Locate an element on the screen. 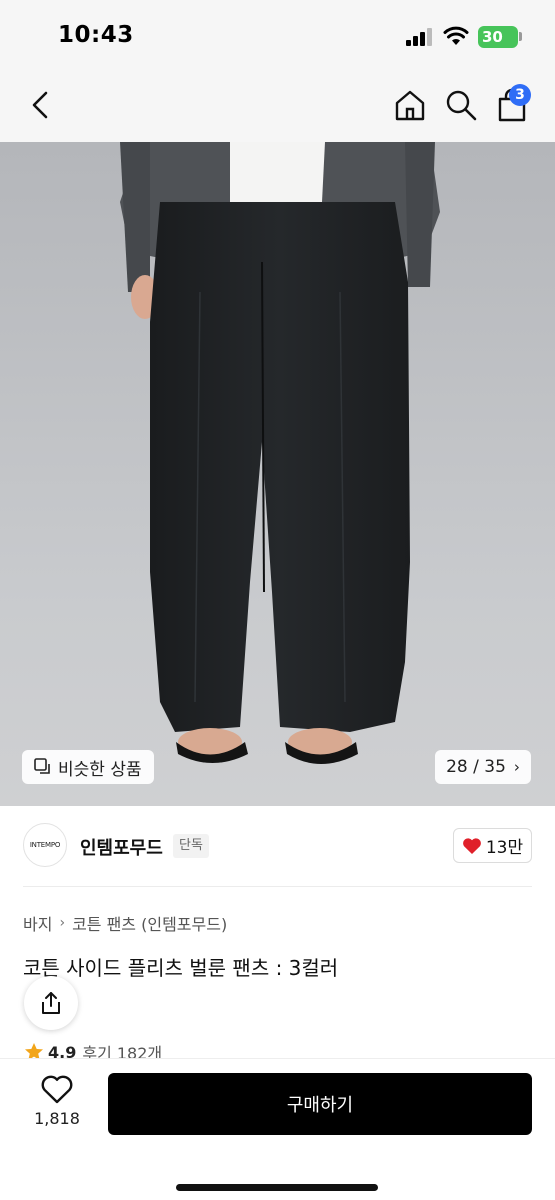  exclusive-badge: 단독 is located at coordinates (191, 846).